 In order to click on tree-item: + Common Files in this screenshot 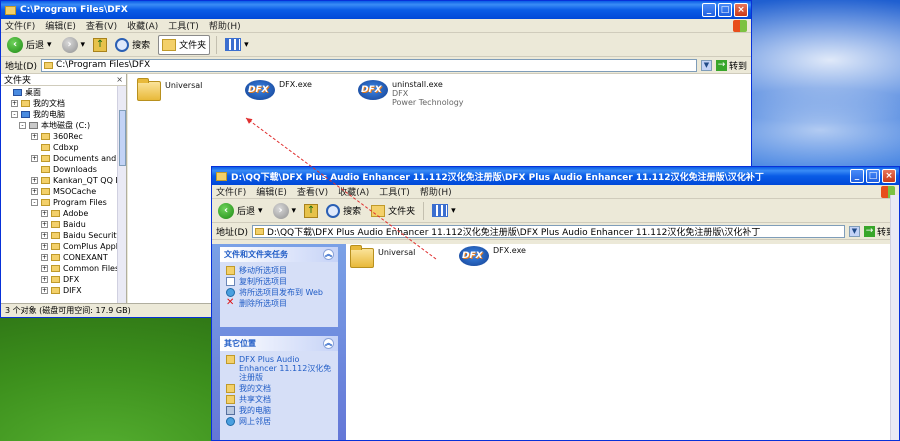, I will do `click(64, 268)`.